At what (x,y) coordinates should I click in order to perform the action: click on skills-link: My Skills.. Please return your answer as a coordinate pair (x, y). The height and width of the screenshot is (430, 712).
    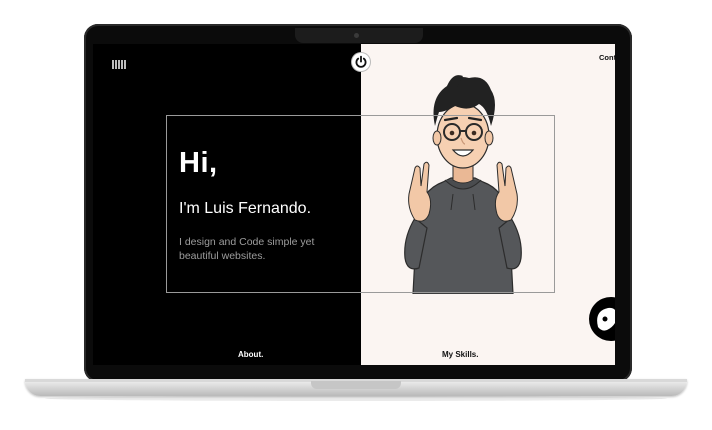
    Looking at the image, I should click on (460, 354).